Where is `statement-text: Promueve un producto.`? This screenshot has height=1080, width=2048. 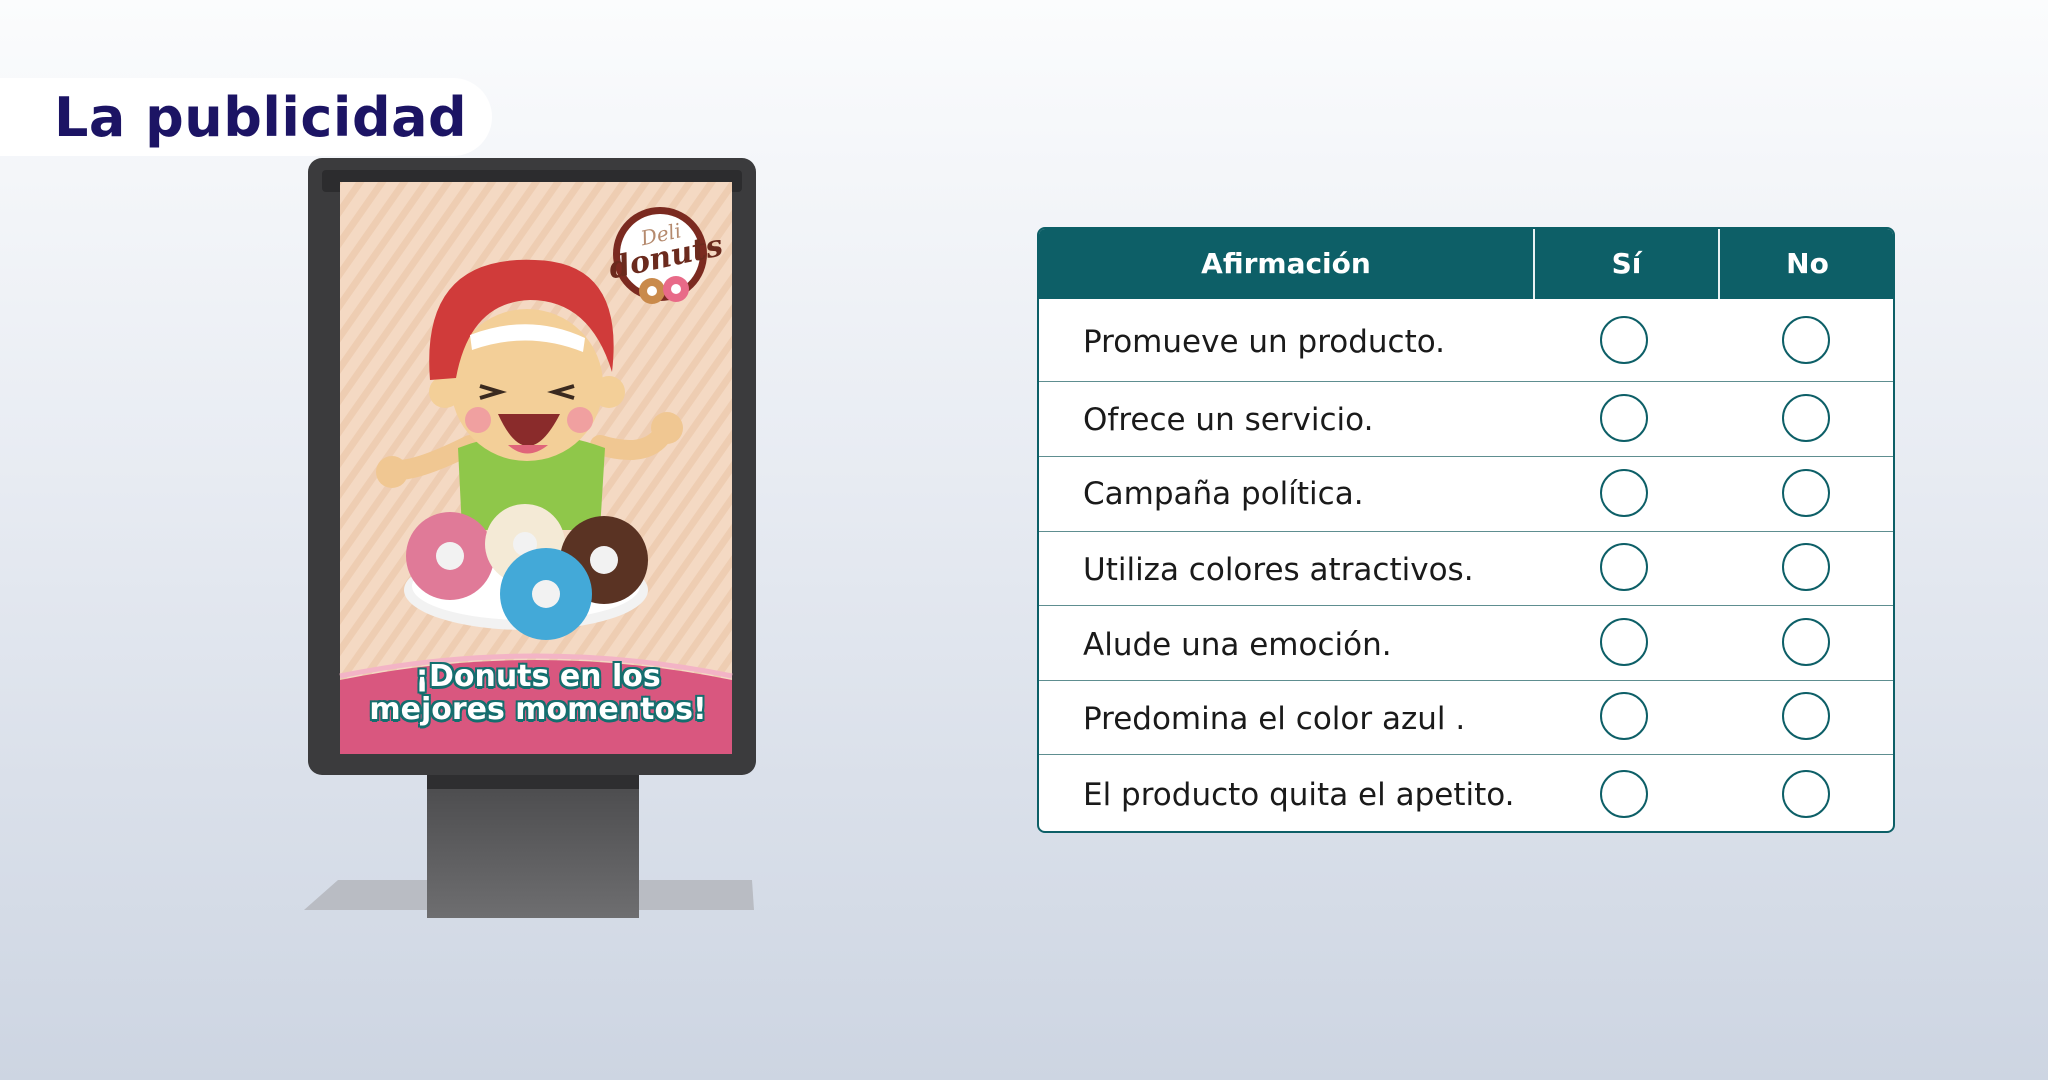 statement-text: Promueve un producto. is located at coordinates (1264, 342).